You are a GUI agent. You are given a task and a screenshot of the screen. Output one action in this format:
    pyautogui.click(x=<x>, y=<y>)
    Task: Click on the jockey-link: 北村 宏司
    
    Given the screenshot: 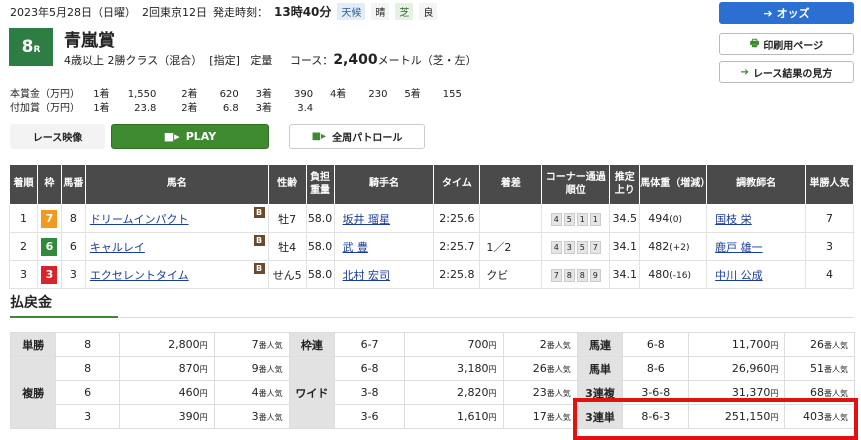 What is the action you would take?
    pyautogui.click(x=367, y=275)
    